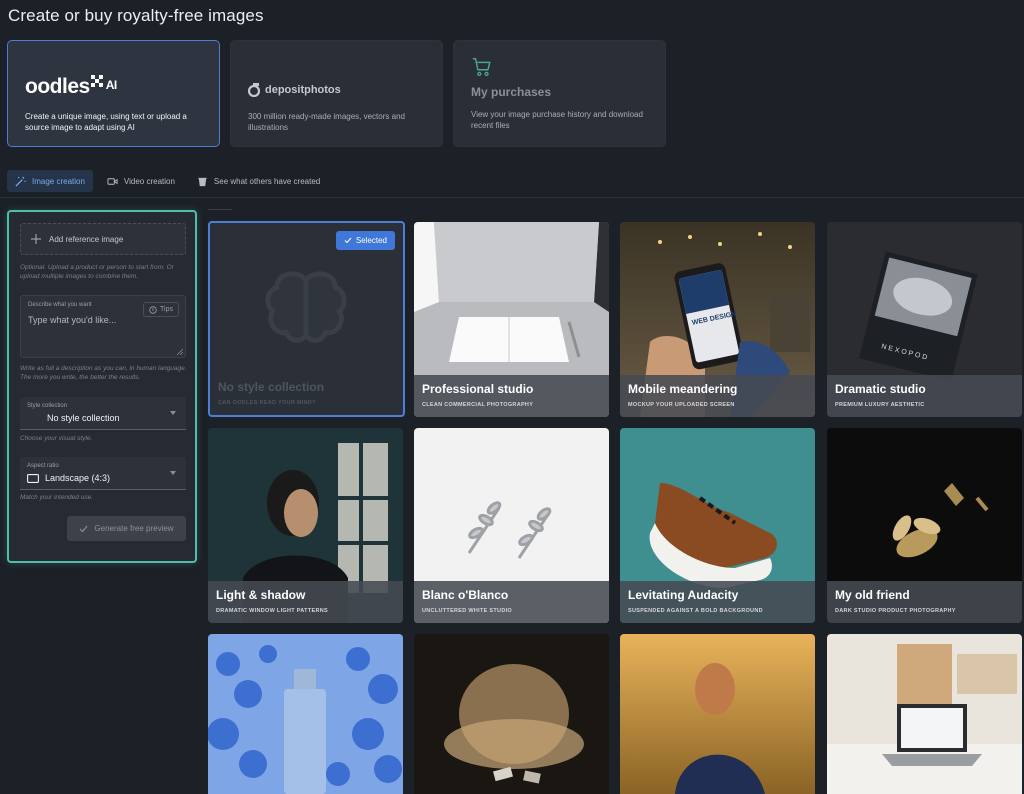  I want to click on style-hint: Choose your visual style., so click(56, 438).